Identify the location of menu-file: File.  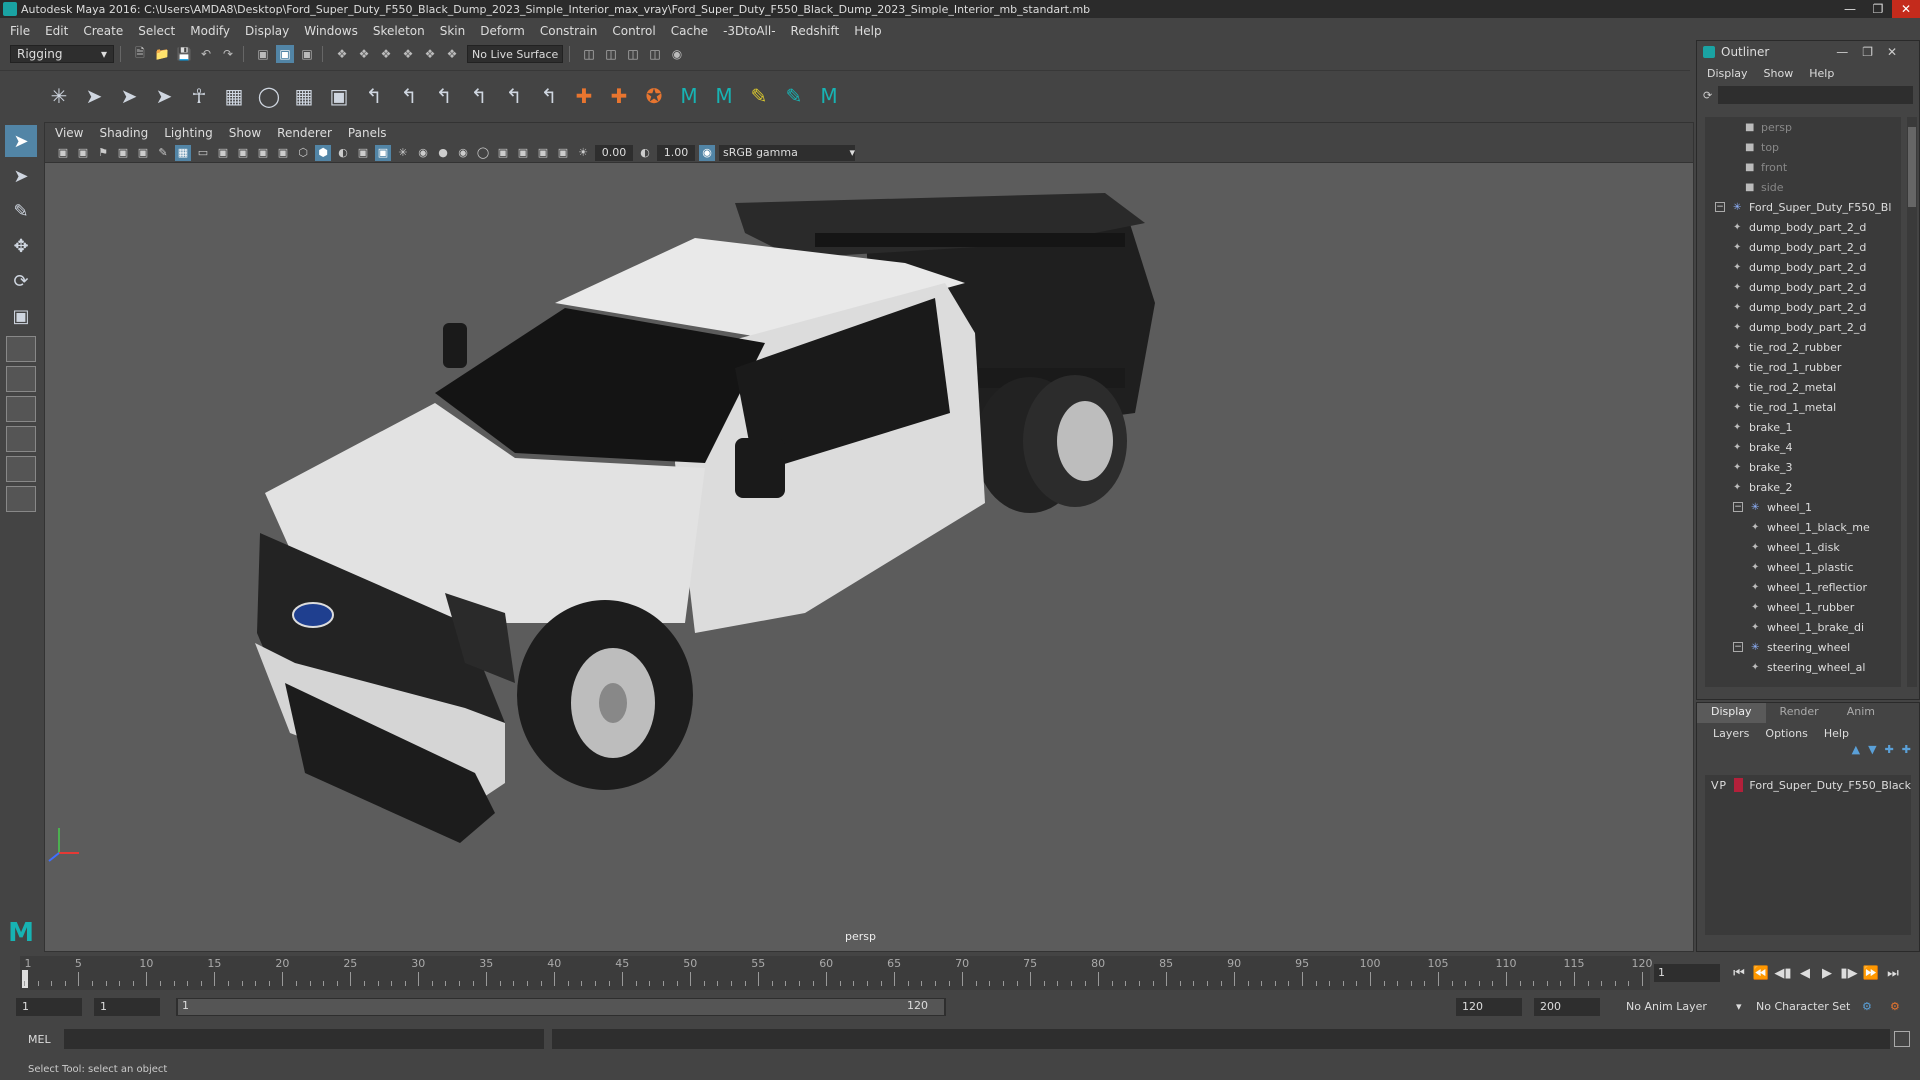
(20, 31).